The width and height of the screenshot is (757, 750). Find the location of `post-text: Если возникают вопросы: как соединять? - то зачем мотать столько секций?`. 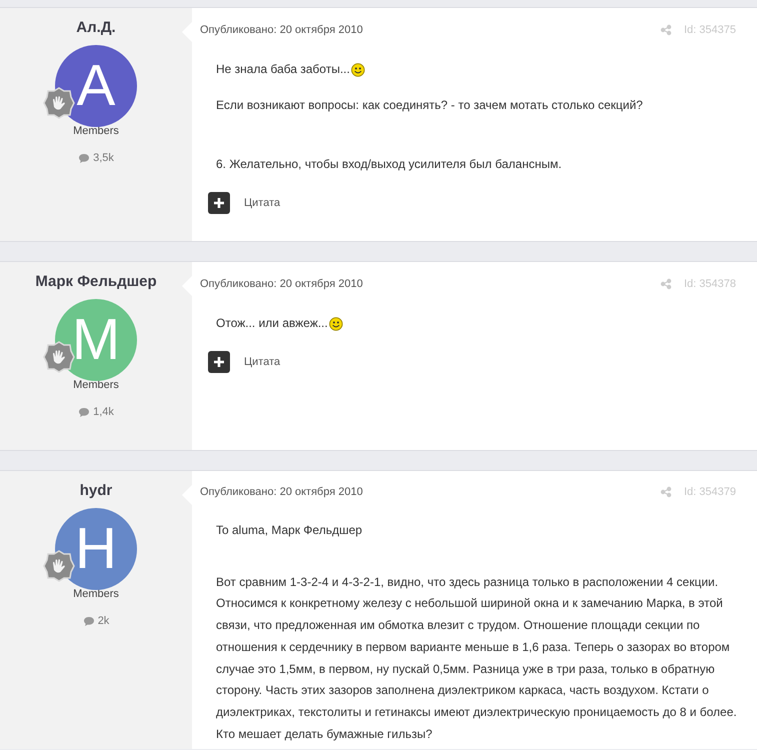

post-text: Если возникают вопросы: как соединять? - то зачем мотать столько секций? is located at coordinates (429, 105).